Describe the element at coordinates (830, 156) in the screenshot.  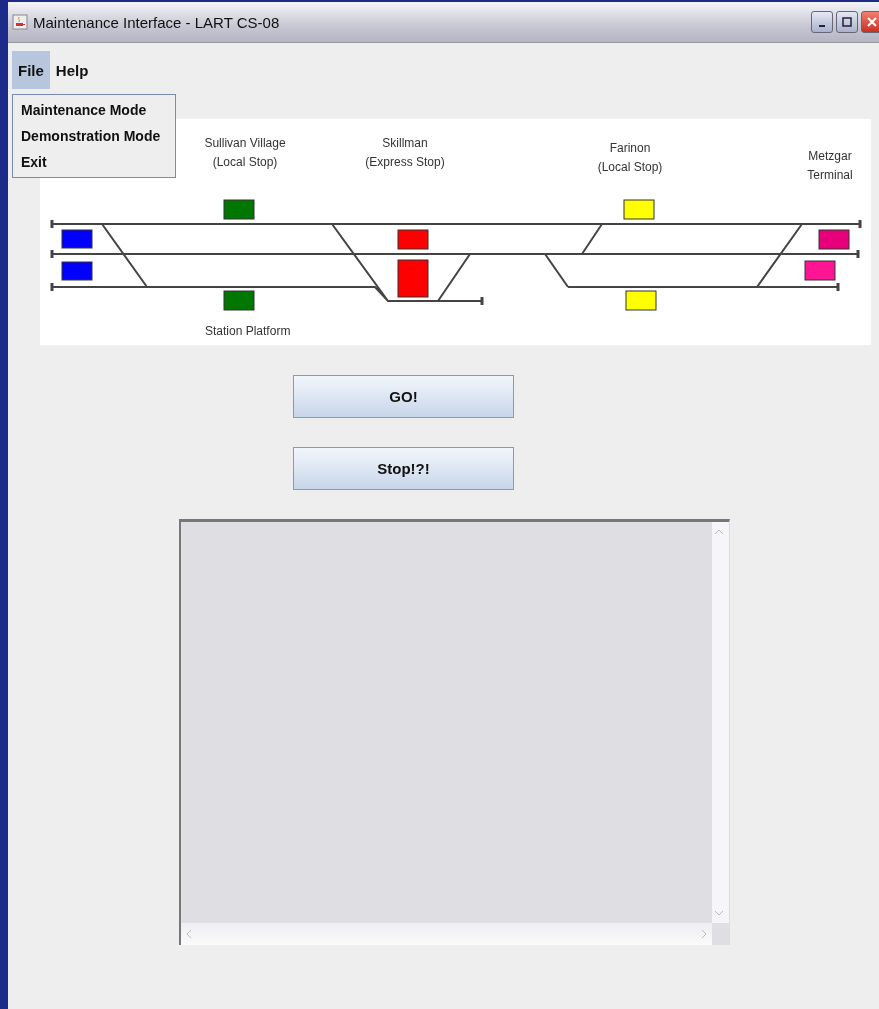
I see `station-name: Metzgar` at that location.